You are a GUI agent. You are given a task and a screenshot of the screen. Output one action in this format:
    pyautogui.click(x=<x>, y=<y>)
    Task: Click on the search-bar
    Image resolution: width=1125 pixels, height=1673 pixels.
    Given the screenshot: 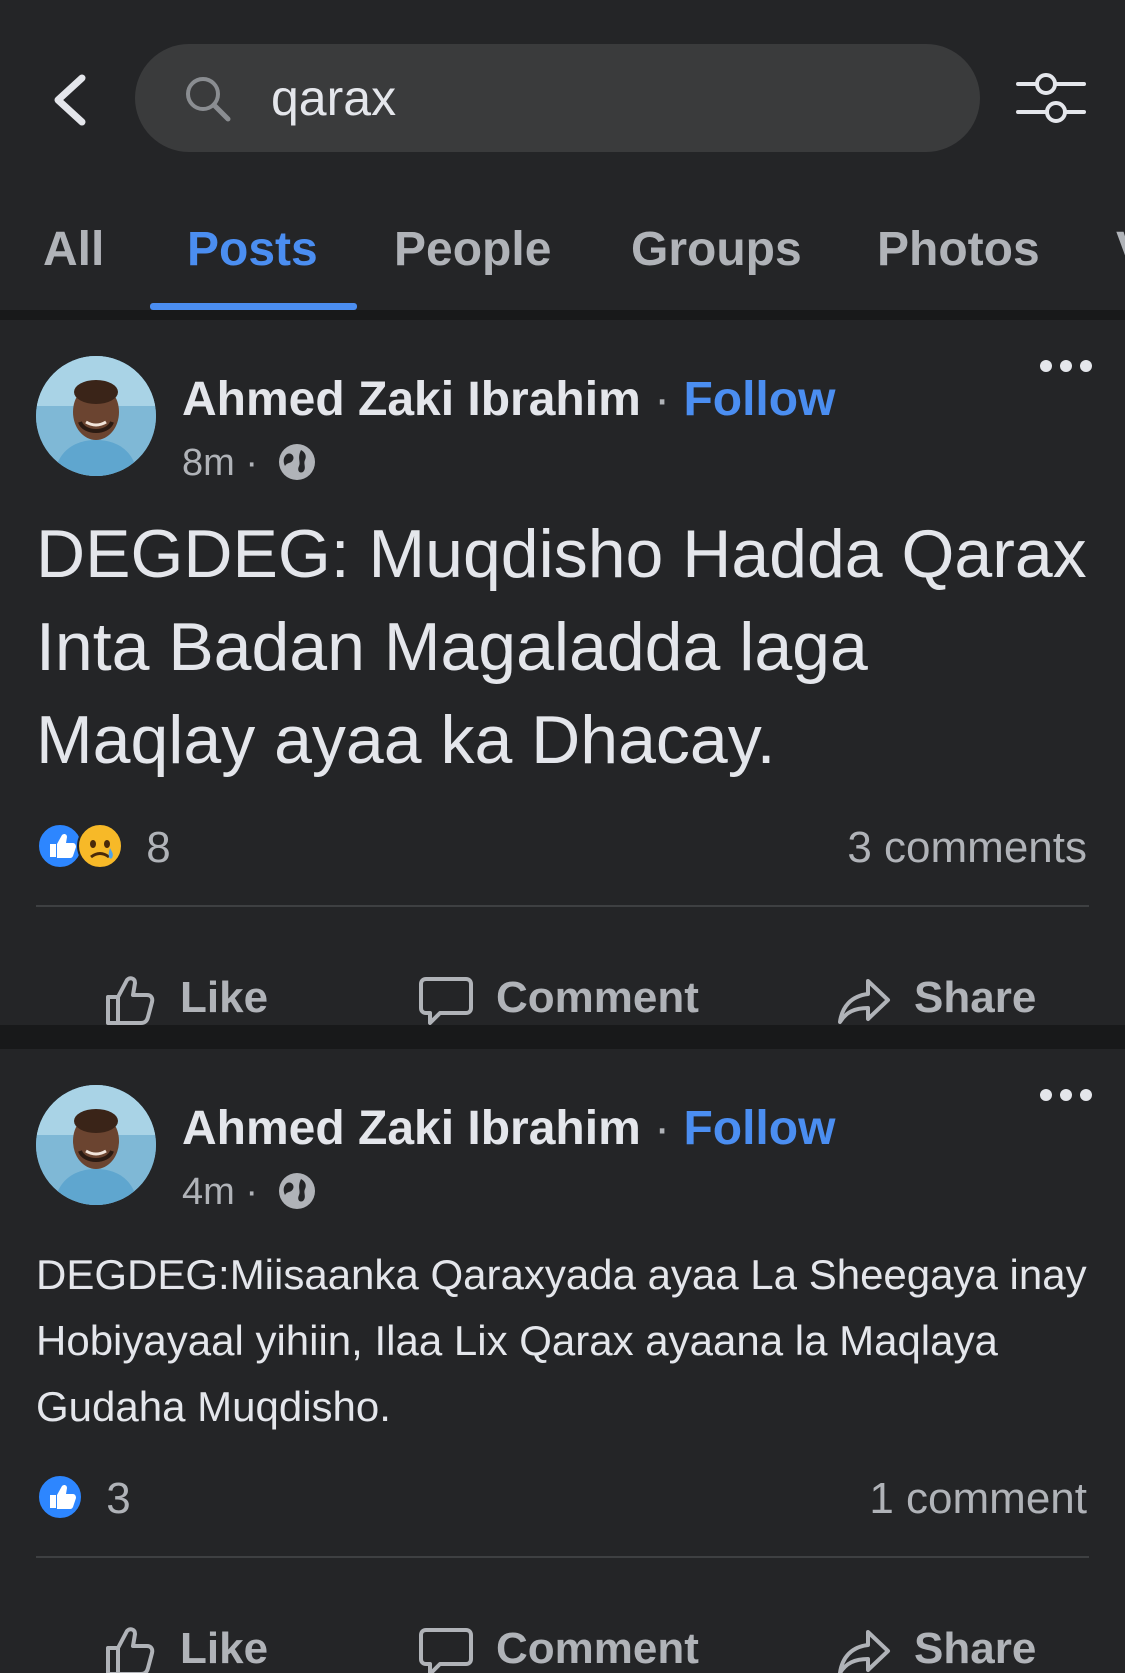 What is the action you would take?
    pyautogui.click(x=557, y=98)
    